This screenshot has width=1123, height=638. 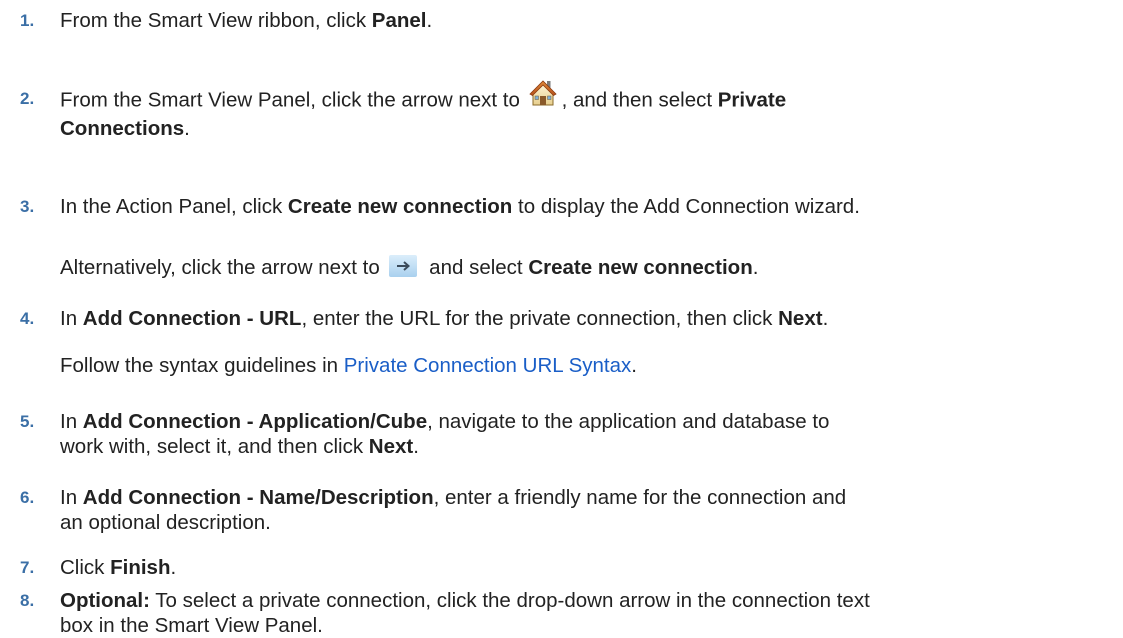 What do you see at coordinates (639, 100) in the screenshot?
I see `step-text: , and then select` at bounding box center [639, 100].